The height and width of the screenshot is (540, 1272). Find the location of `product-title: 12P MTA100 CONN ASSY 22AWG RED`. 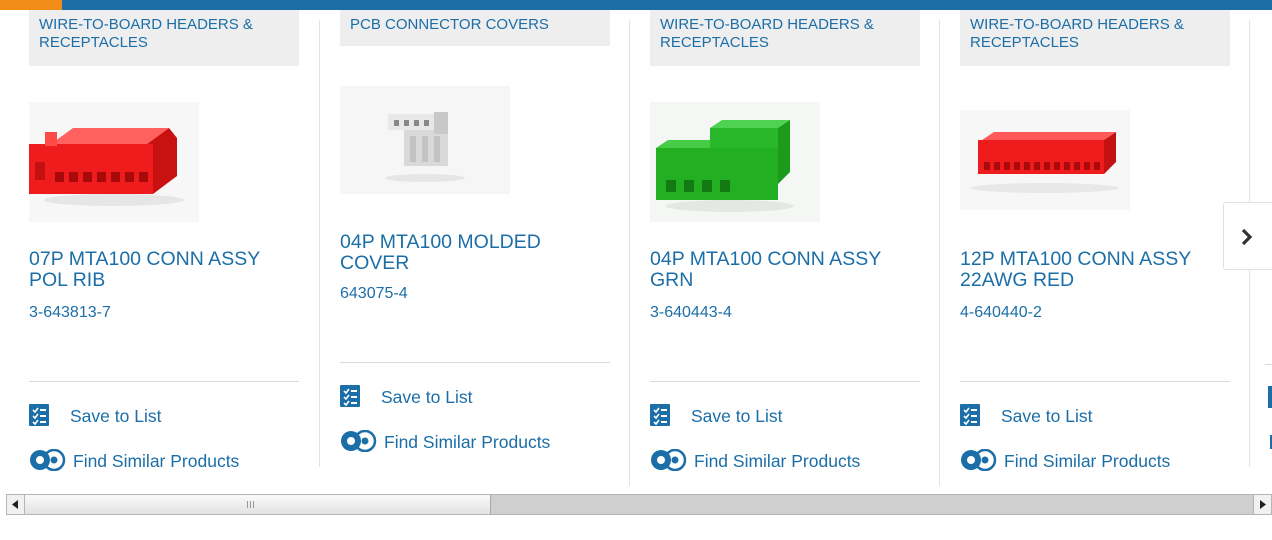

product-title: 12P MTA100 CONN ASSY 22AWG RED is located at coordinates (1094, 270).